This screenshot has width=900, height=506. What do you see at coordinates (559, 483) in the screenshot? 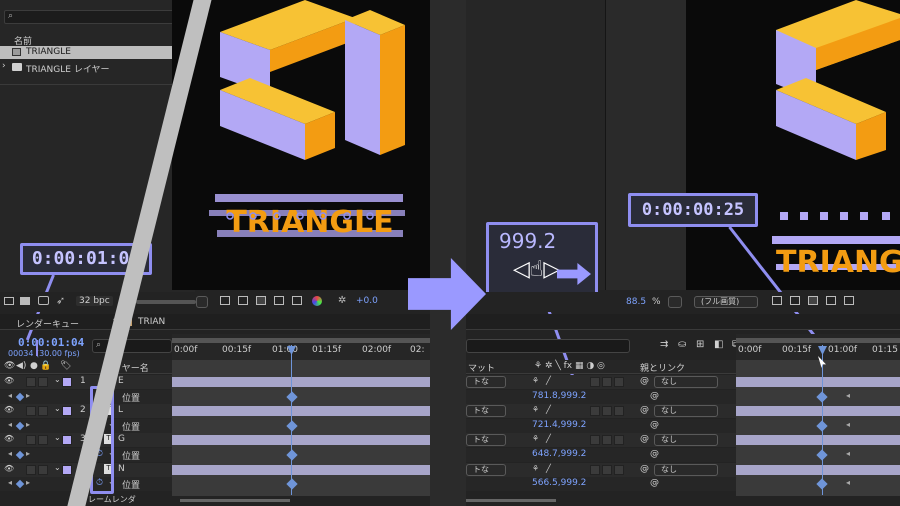
I see `position-value: 566.5,999.2` at bounding box center [559, 483].